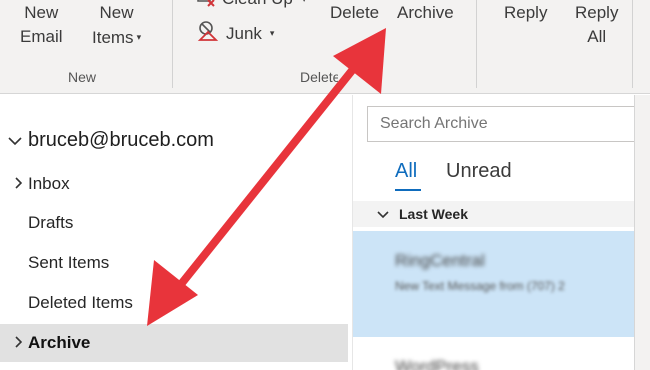  Describe the element at coordinates (113, 37) in the screenshot. I see `new-items-label-2: Items` at that location.